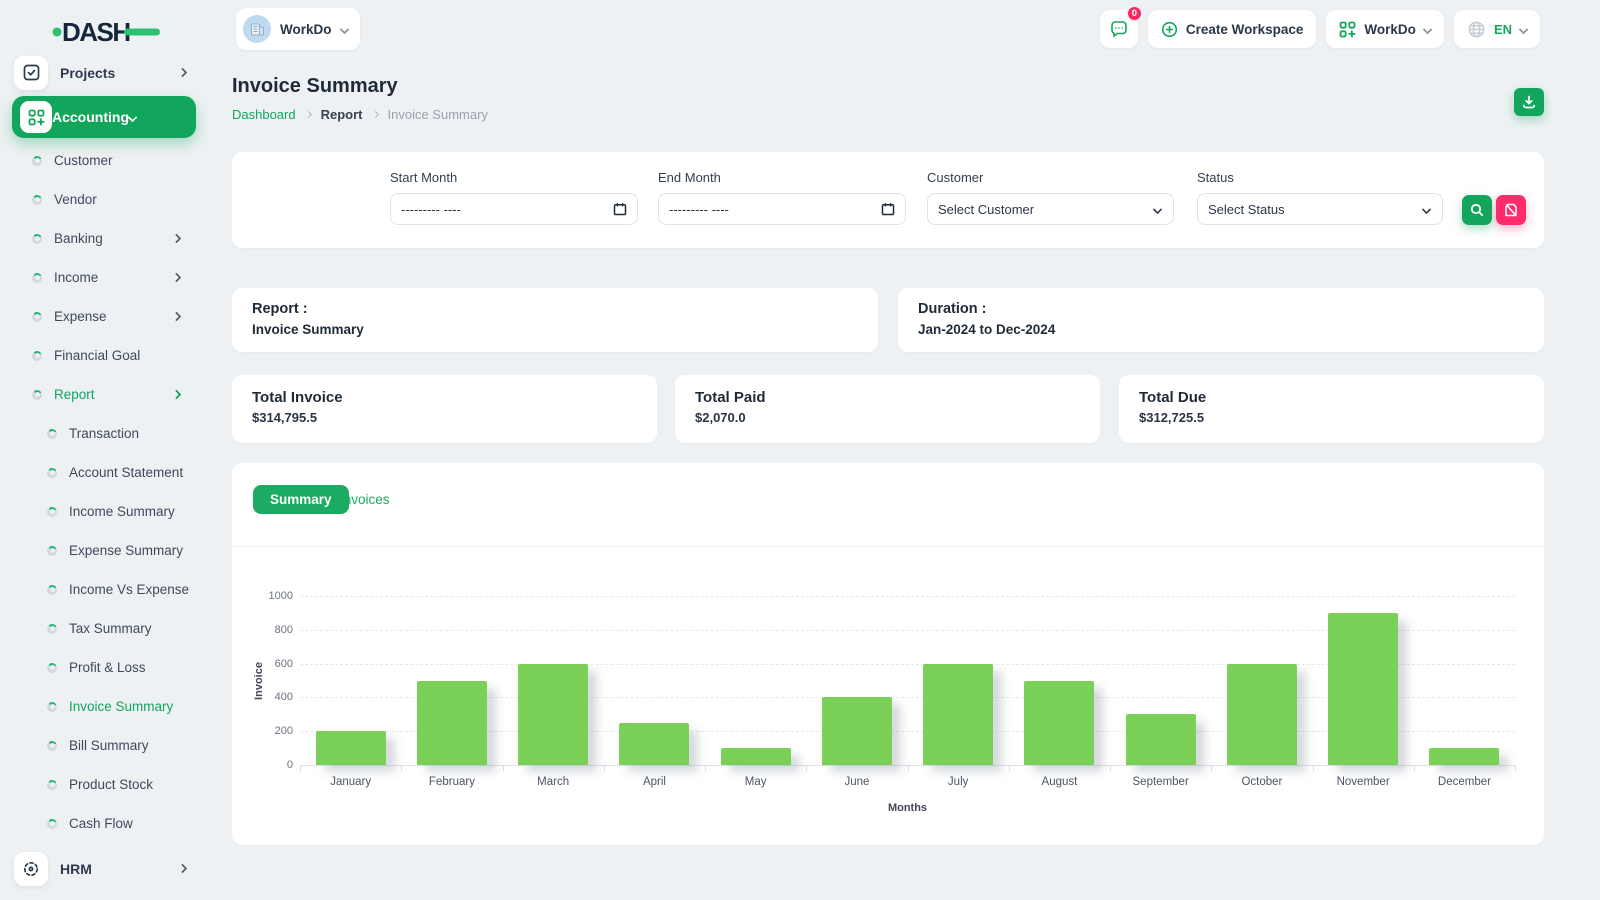 This screenshot has width=1600, height=900. Describe the element at coordinates (782, 209) in the screenshot. I see `end-month-input: --------- ----` at that location.